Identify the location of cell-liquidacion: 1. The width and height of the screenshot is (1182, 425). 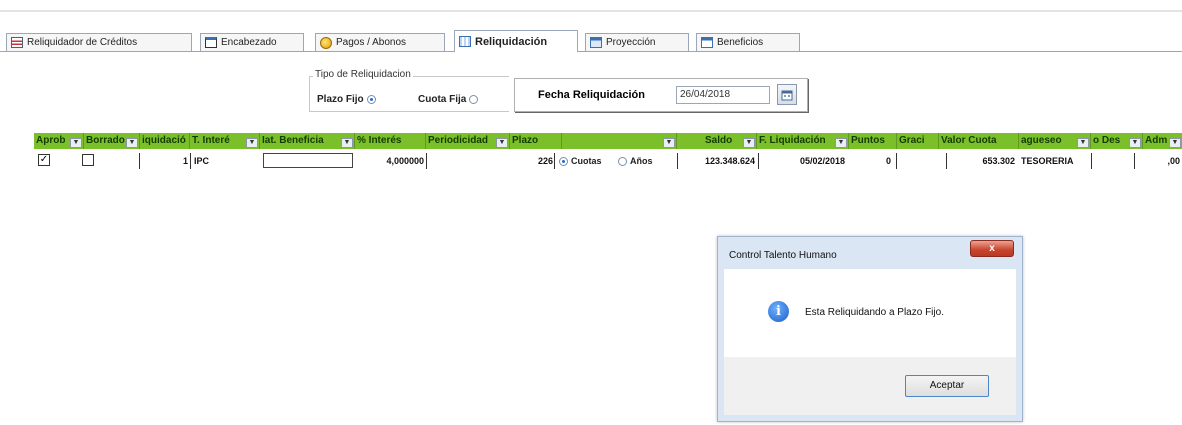
(185, 161).